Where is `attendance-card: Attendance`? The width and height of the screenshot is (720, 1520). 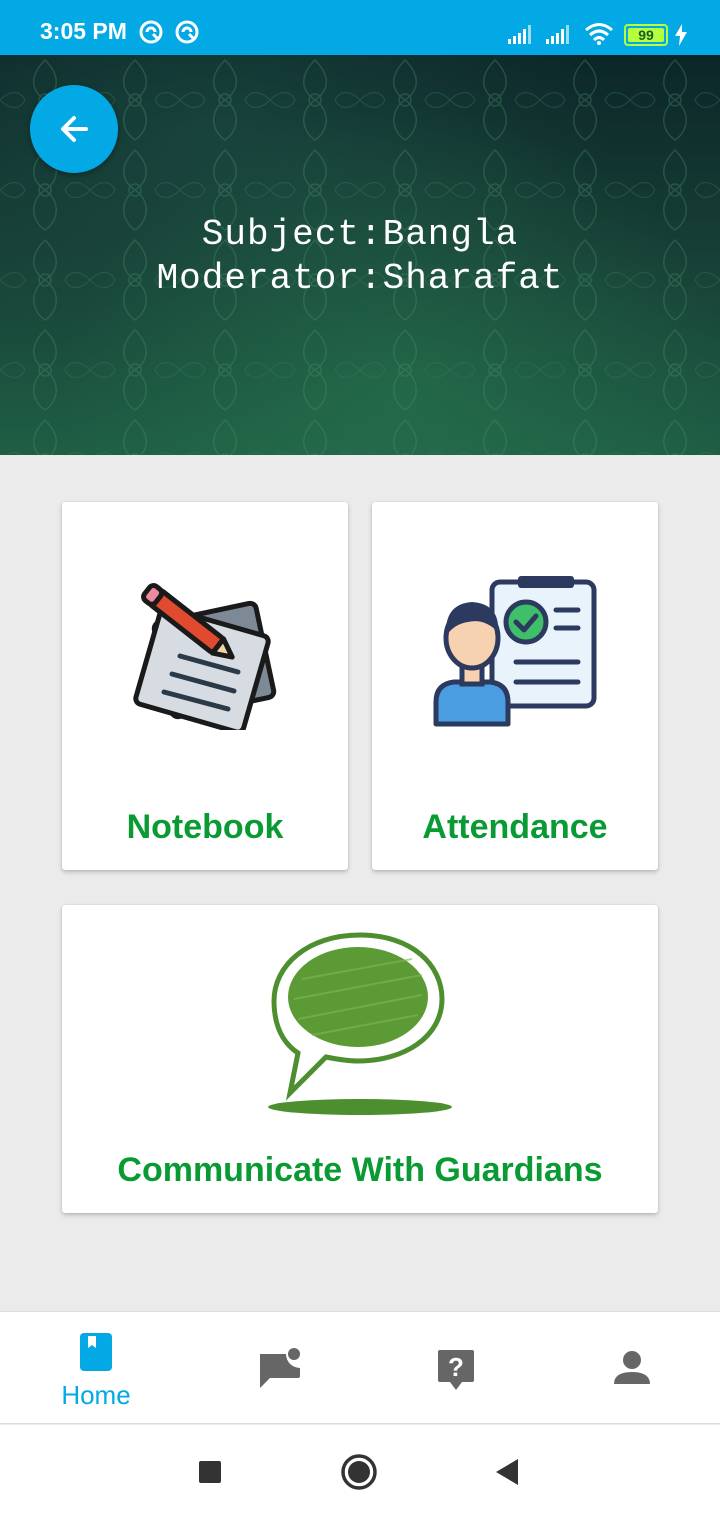
attendance-card: Attendance is located at coordinates (515, 686).